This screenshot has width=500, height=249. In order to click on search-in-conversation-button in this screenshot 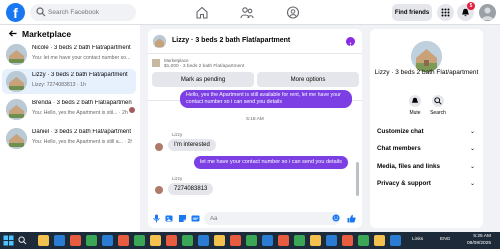, I will do `click(438, 101)`.